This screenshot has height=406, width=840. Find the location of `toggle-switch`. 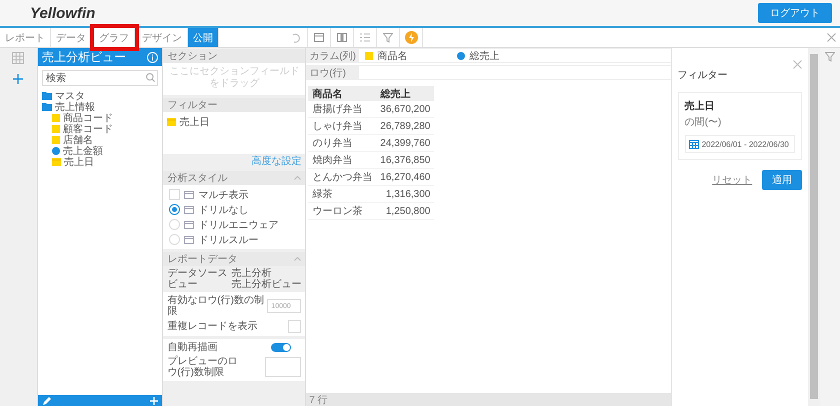

toggle-switch is located at coordinates (281, 347).